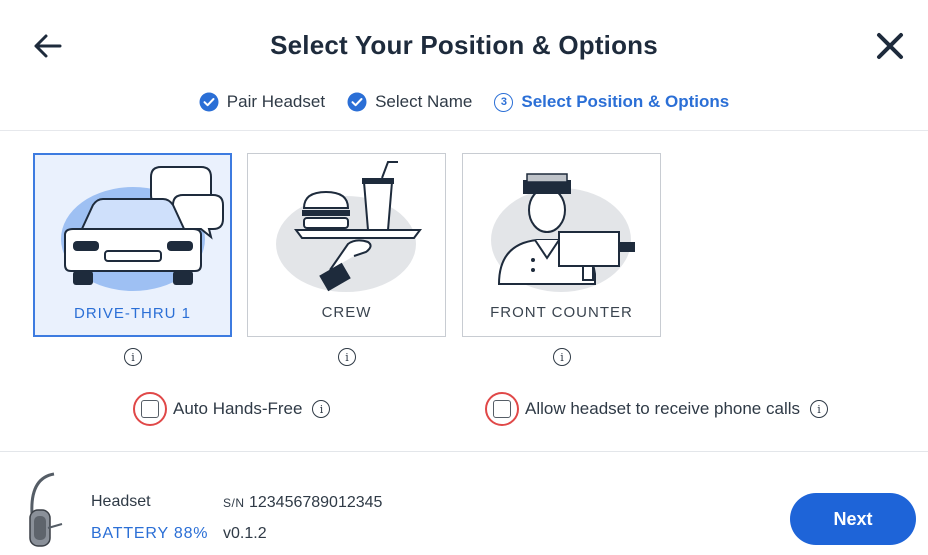 This screenshot has height=555, width=928. Describe the element at coordinates (276, 101) in the screenshot. I see `step-label: Pair Headset` at that location.